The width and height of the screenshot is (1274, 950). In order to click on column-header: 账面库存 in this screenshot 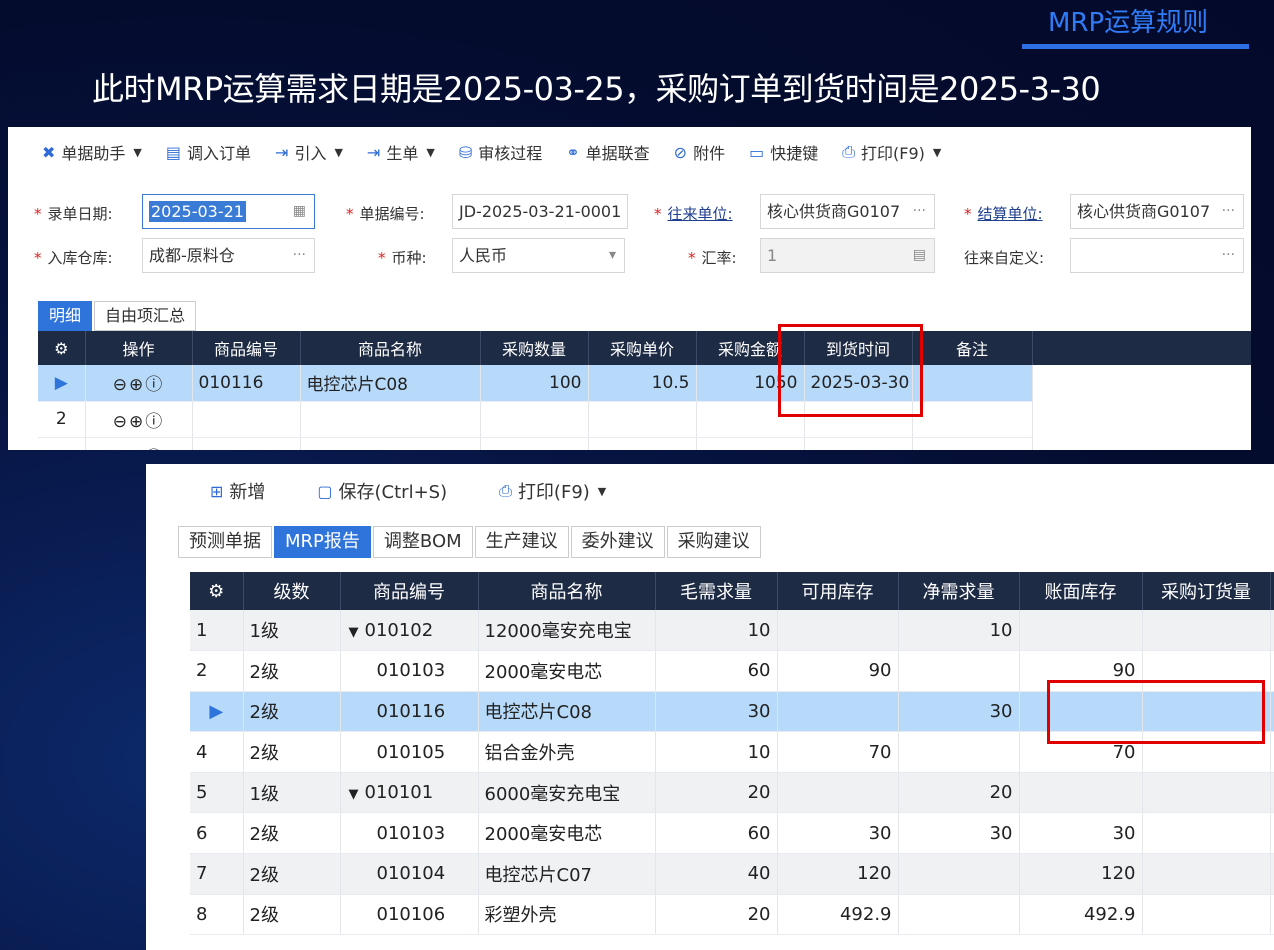, I will do `click(1081, 591)`.